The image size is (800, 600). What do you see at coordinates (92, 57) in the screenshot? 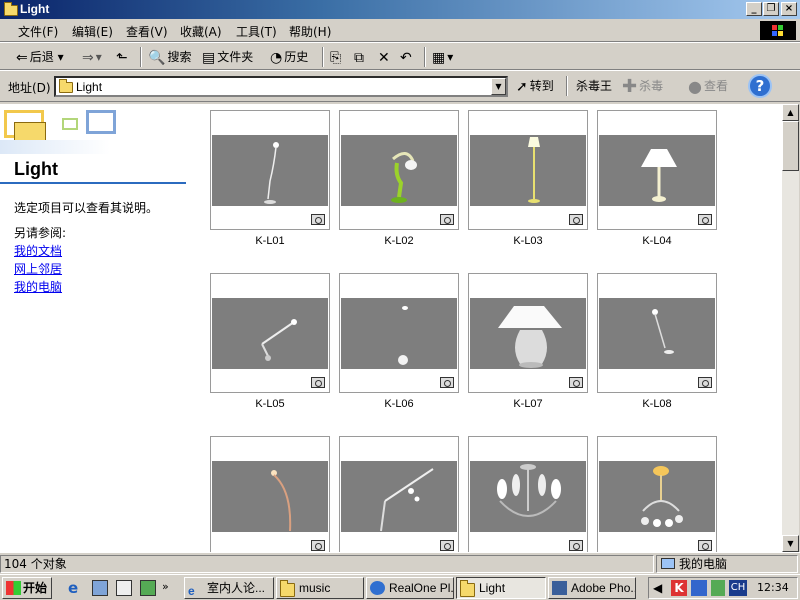
I see `forward-button: ⇒ ▾` at bounding box center [92, 57].